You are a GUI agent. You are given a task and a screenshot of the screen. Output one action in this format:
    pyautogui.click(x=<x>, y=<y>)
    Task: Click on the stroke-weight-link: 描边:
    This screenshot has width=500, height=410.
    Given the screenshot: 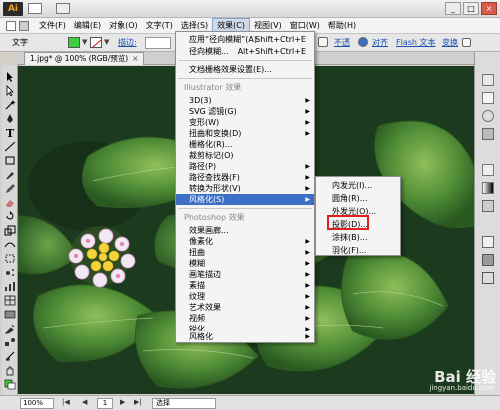 What is the action you would take?
    pyautogui.click(x=127, y=42)
    